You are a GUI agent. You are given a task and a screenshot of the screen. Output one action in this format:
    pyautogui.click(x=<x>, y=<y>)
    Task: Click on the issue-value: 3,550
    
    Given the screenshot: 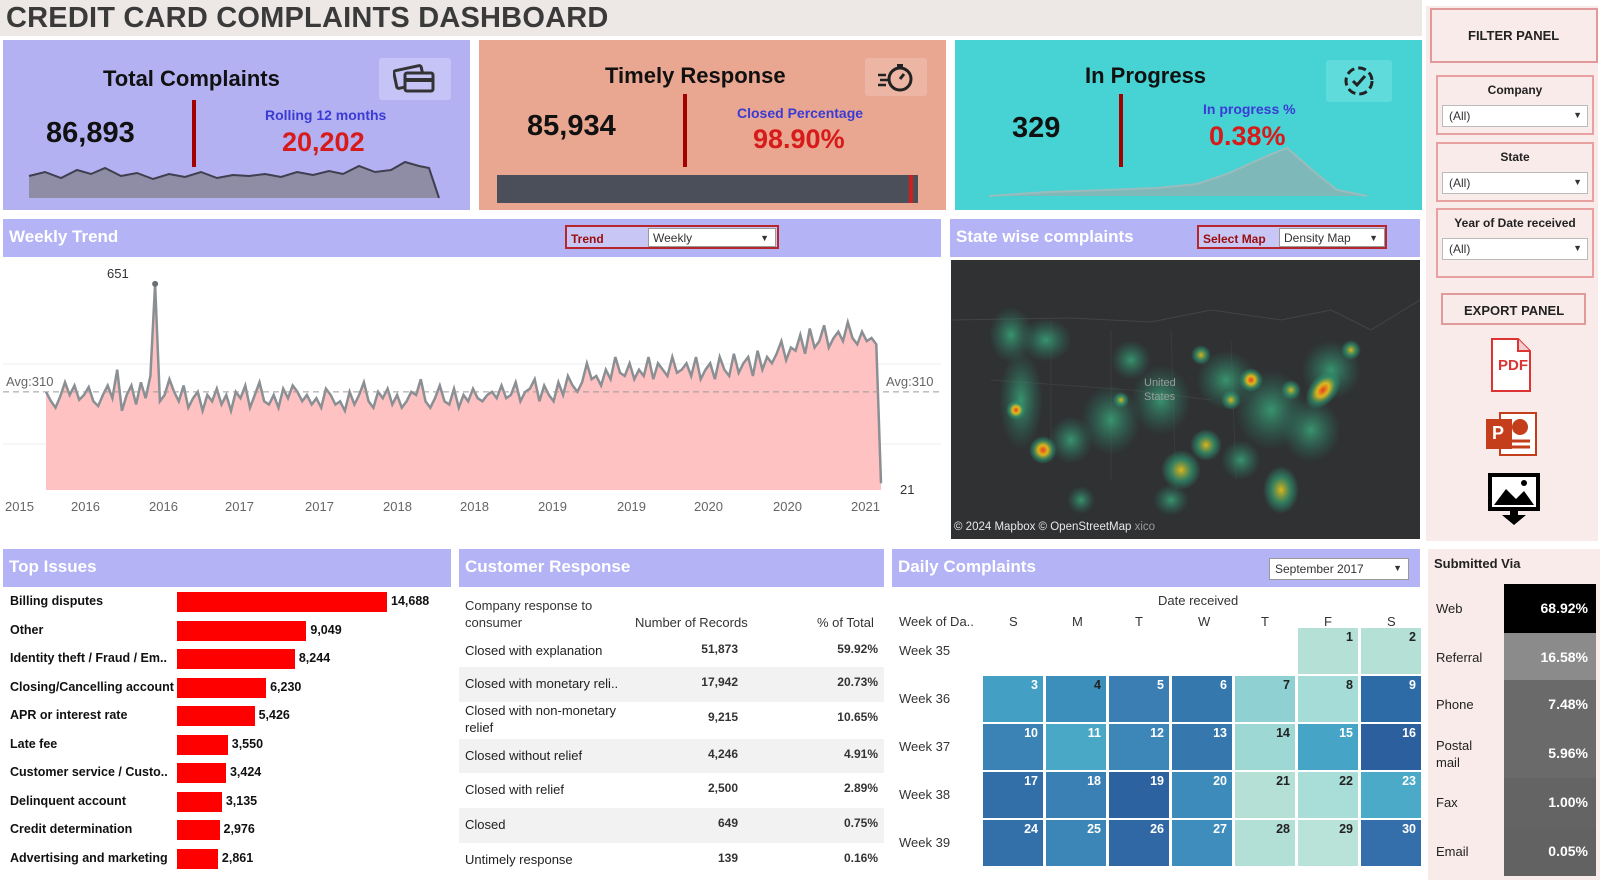 What is the action you would take?
    pyautogui.click(x=247, y=743)
    